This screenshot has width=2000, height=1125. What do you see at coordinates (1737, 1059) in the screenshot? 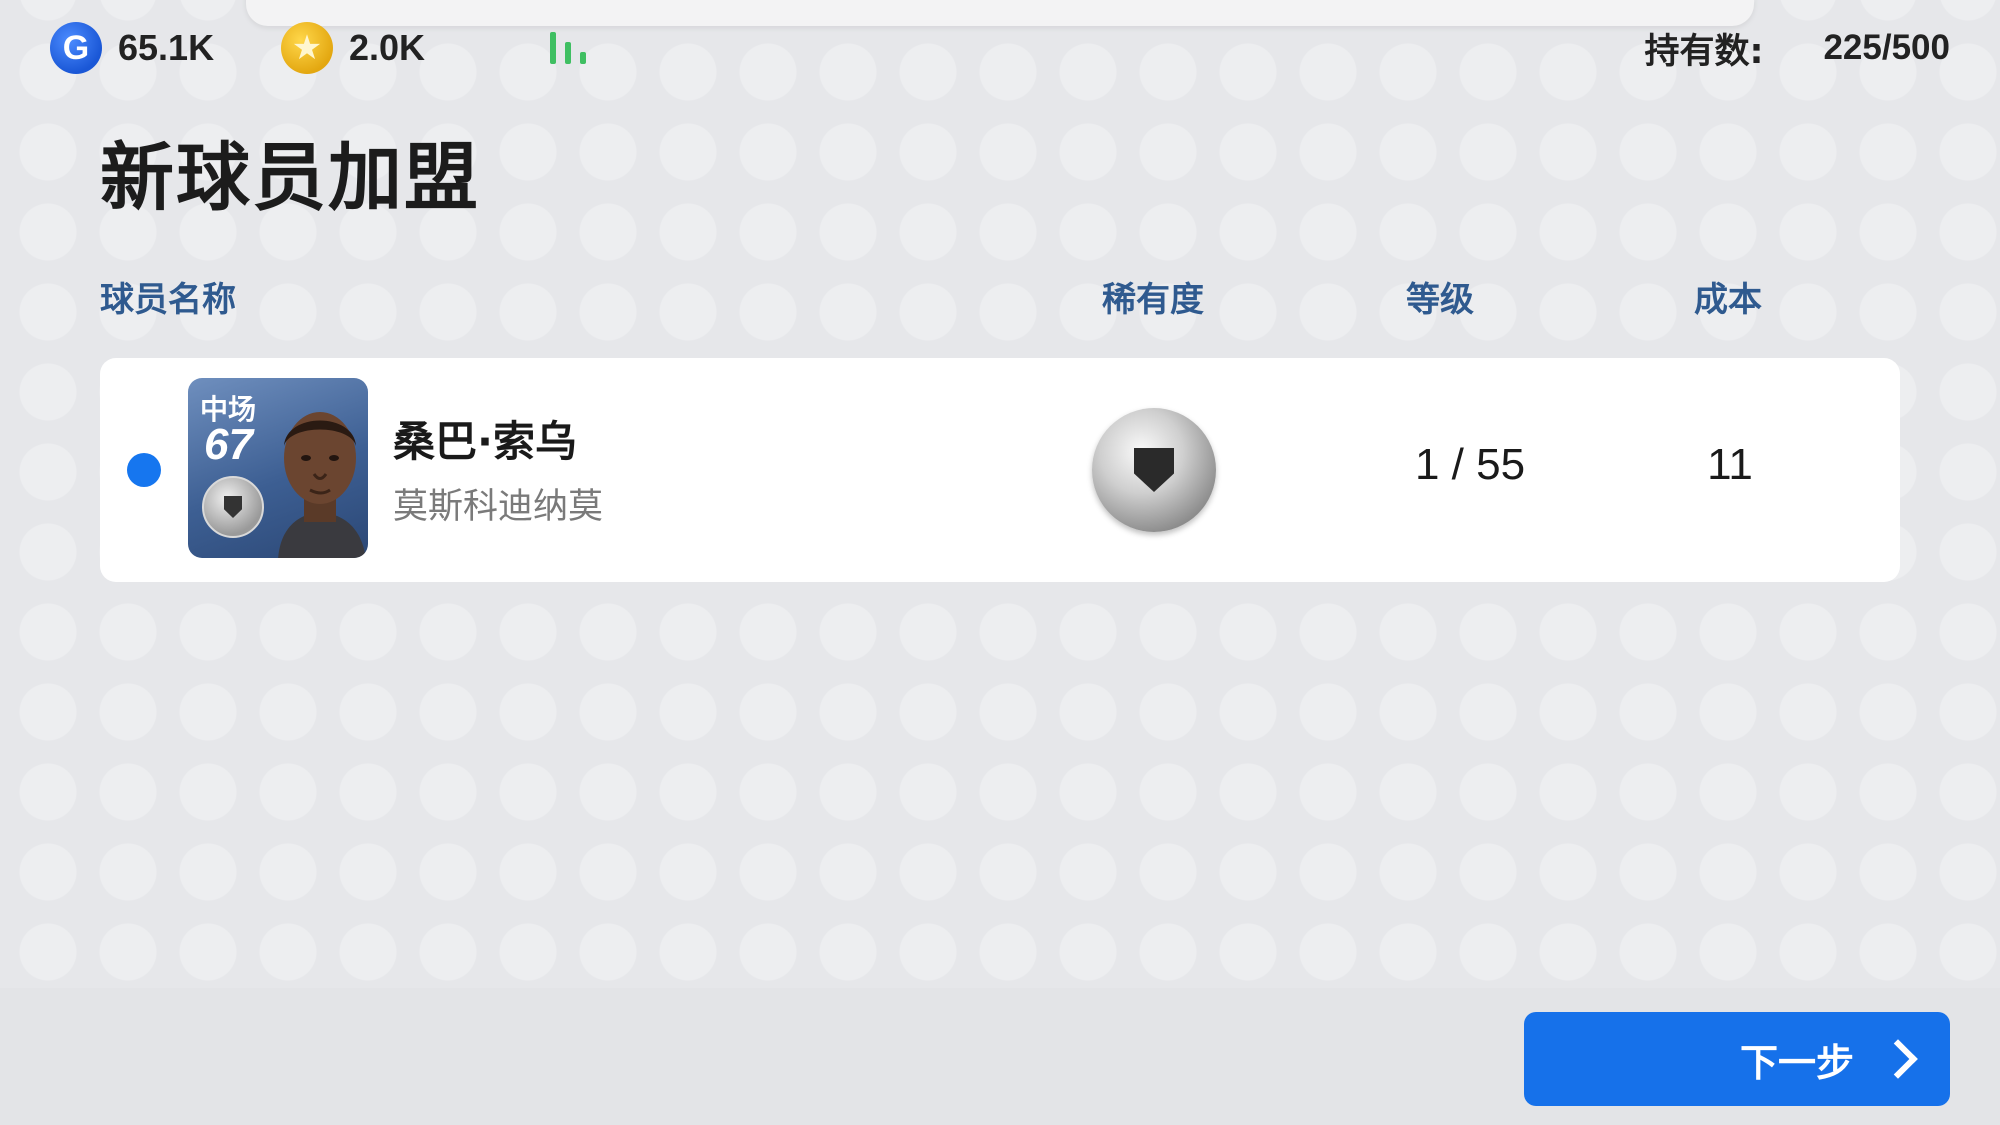
I see `next-button: 下一步` at bounding box center [1737, 1059].